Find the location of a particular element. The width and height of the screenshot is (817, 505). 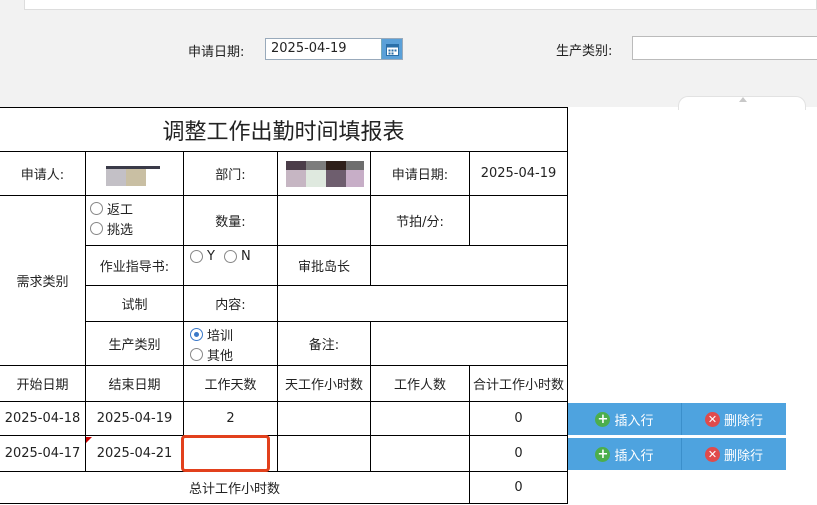

col-header-total-hours: 合计工作小时数 is located at coordinates (519, 384).